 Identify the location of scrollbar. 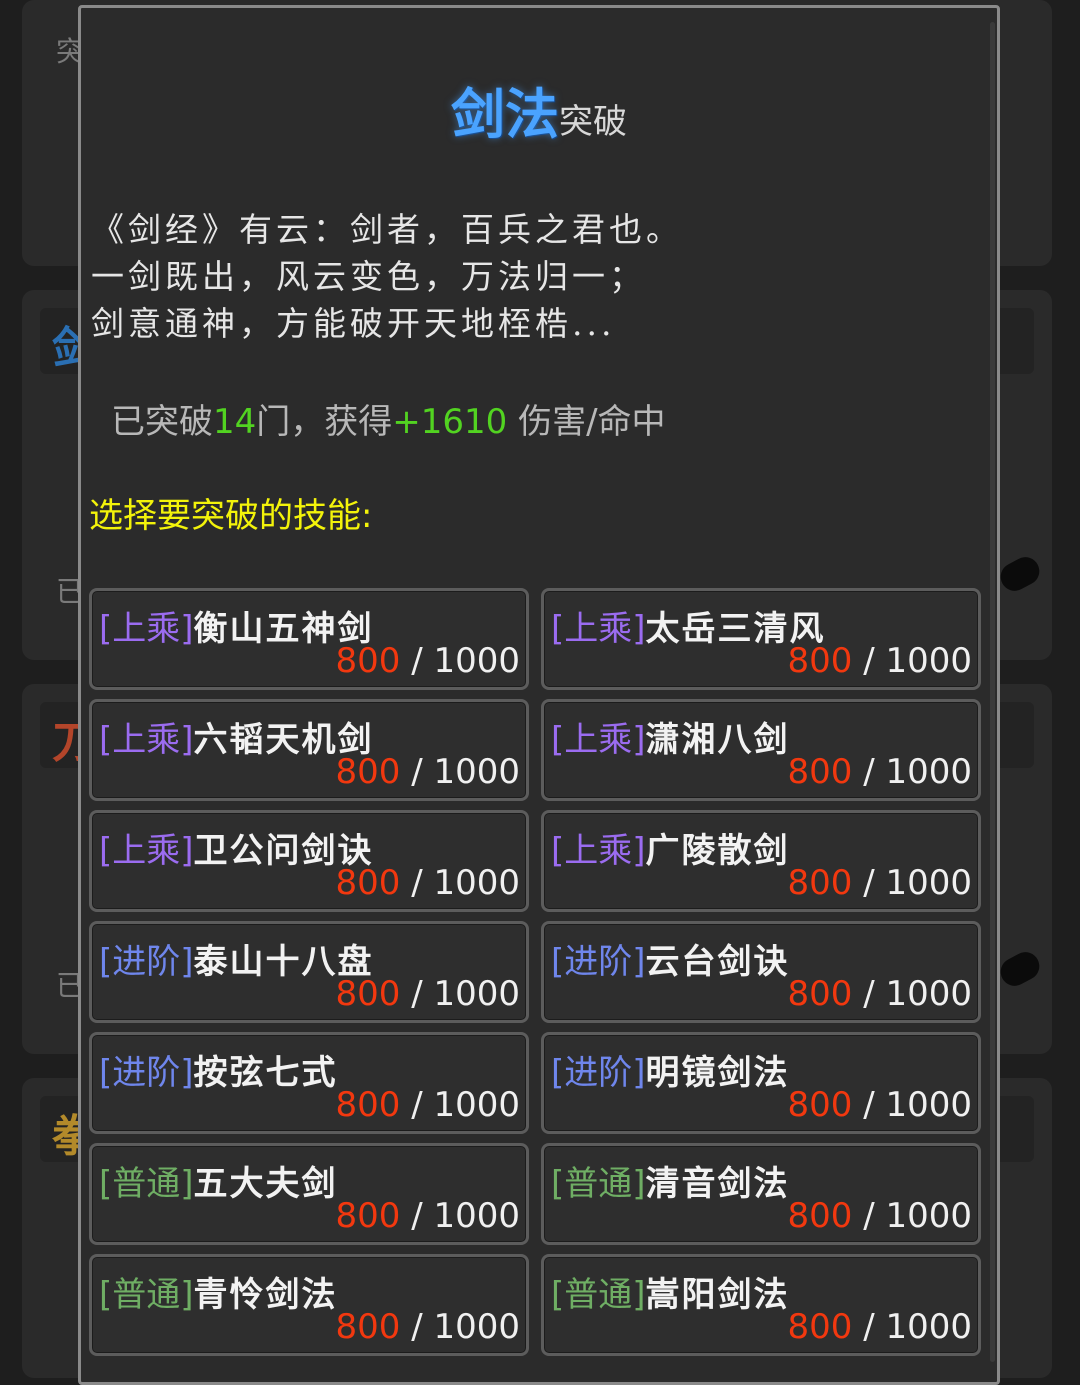
(992, 692).